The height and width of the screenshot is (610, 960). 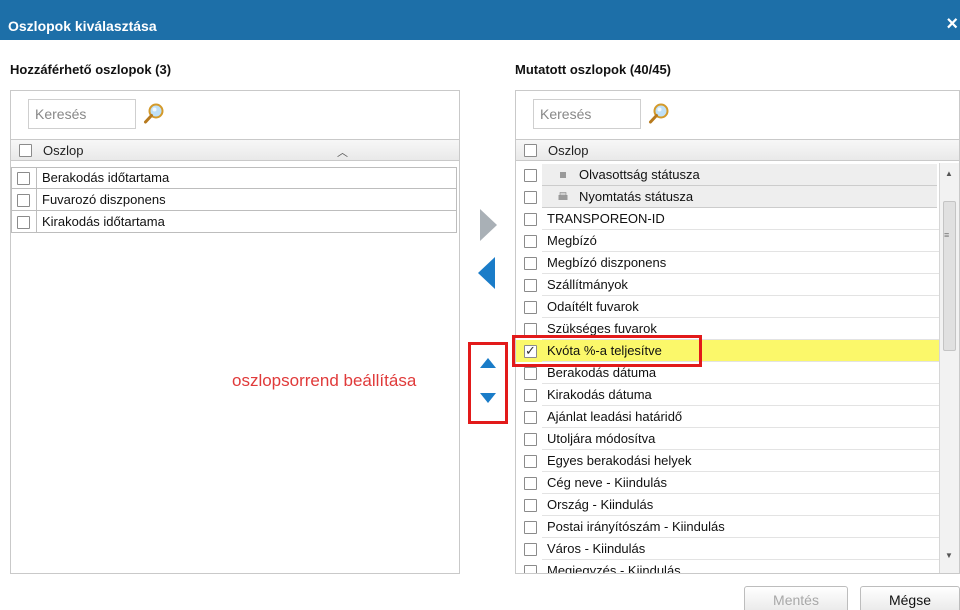 What do you see at coordinates (324, 380) in the screenshot?
I see `reorder-annotation: oszlopsorrend beállítása` at bounding box center [324, 380].